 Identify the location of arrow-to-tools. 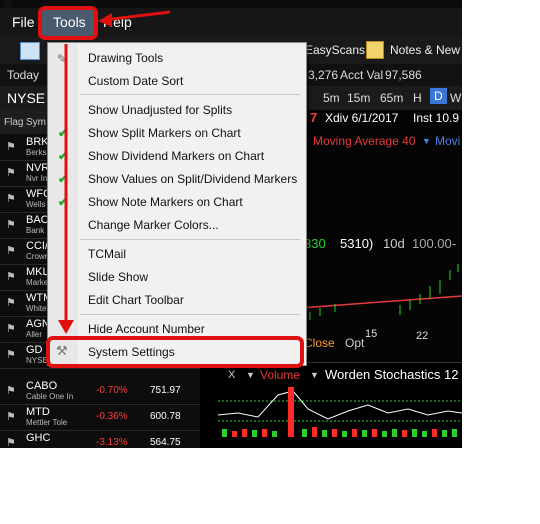
(137, 16).